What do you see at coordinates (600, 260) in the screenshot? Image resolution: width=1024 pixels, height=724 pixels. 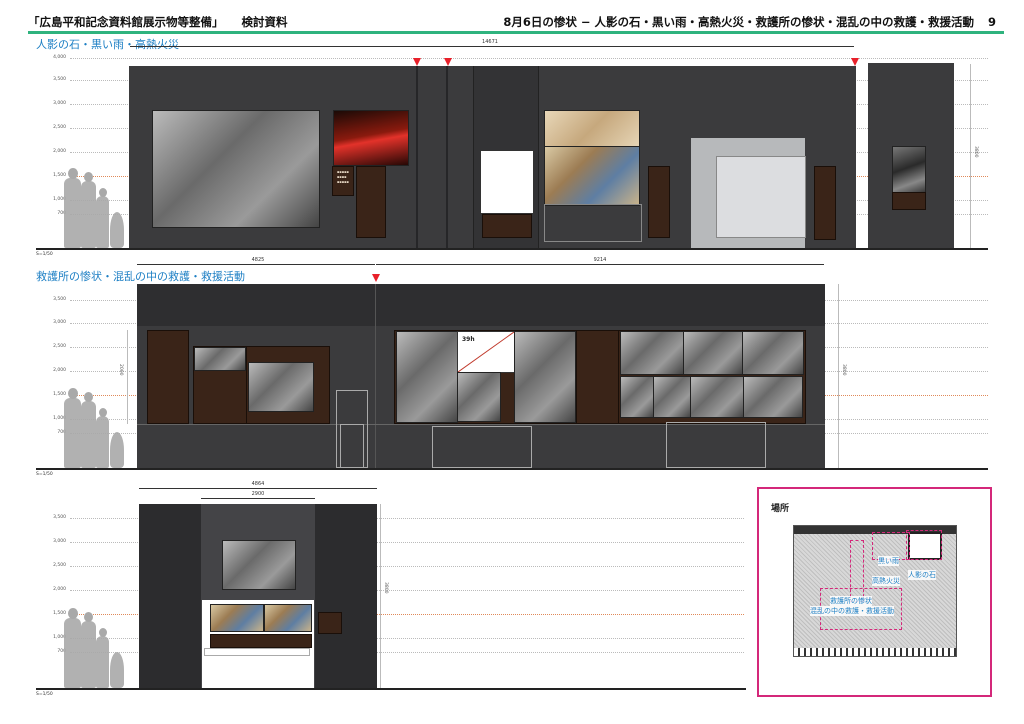 I see `dimension-label: 9214` at bounding box center [600, 260].